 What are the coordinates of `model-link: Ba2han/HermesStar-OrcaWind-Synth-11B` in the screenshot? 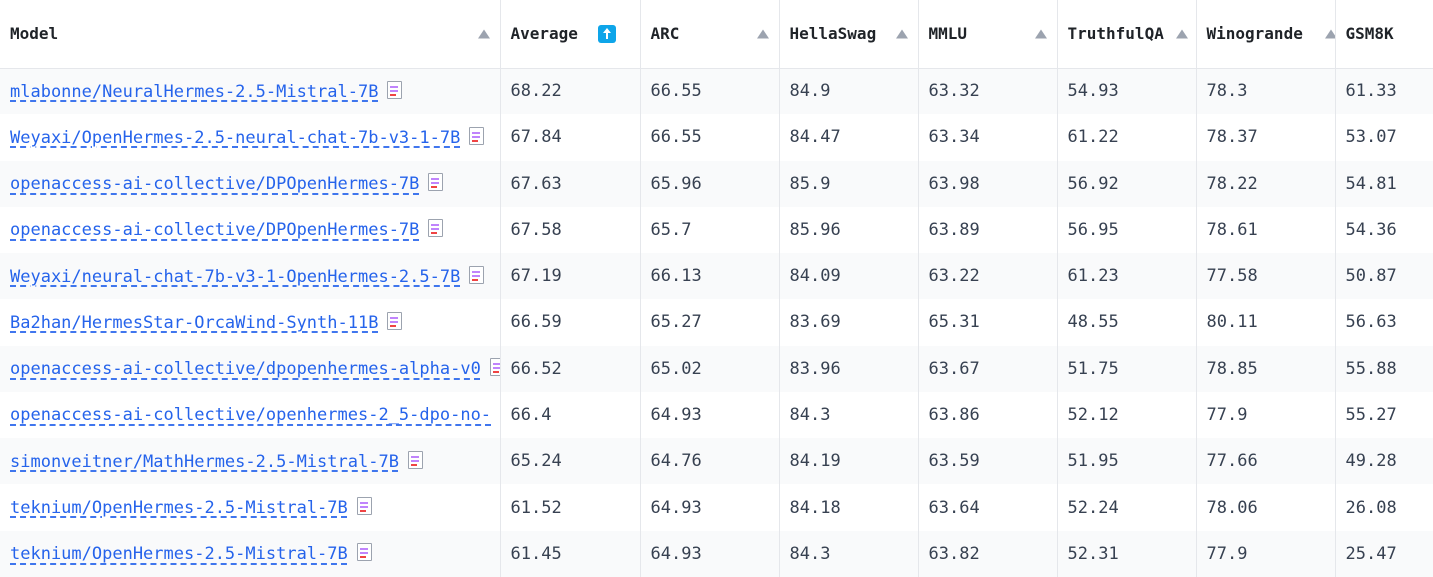 It's located at (194, 323).